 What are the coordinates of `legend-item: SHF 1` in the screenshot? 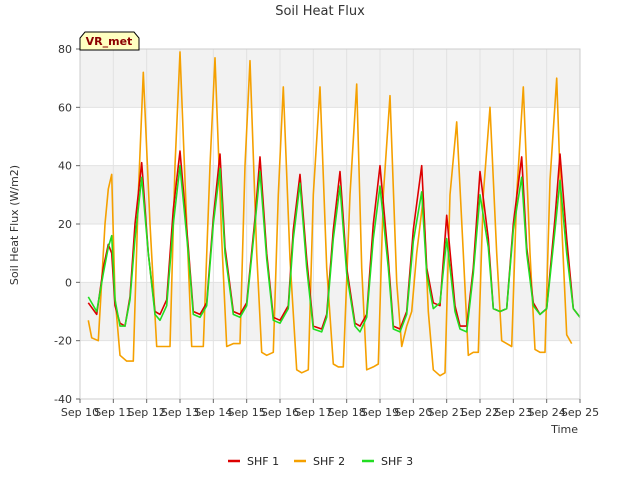 It's located at (253, 461).